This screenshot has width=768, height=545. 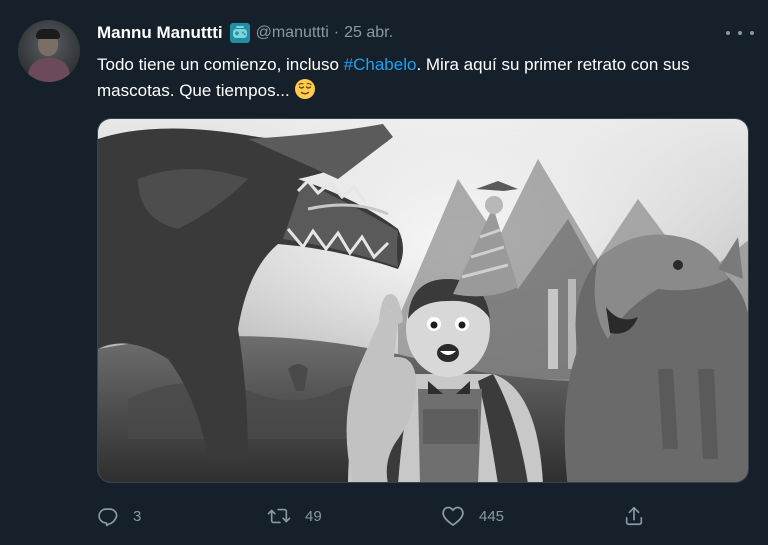 I want to click on like-button: 445, so click(x=472, y=516).